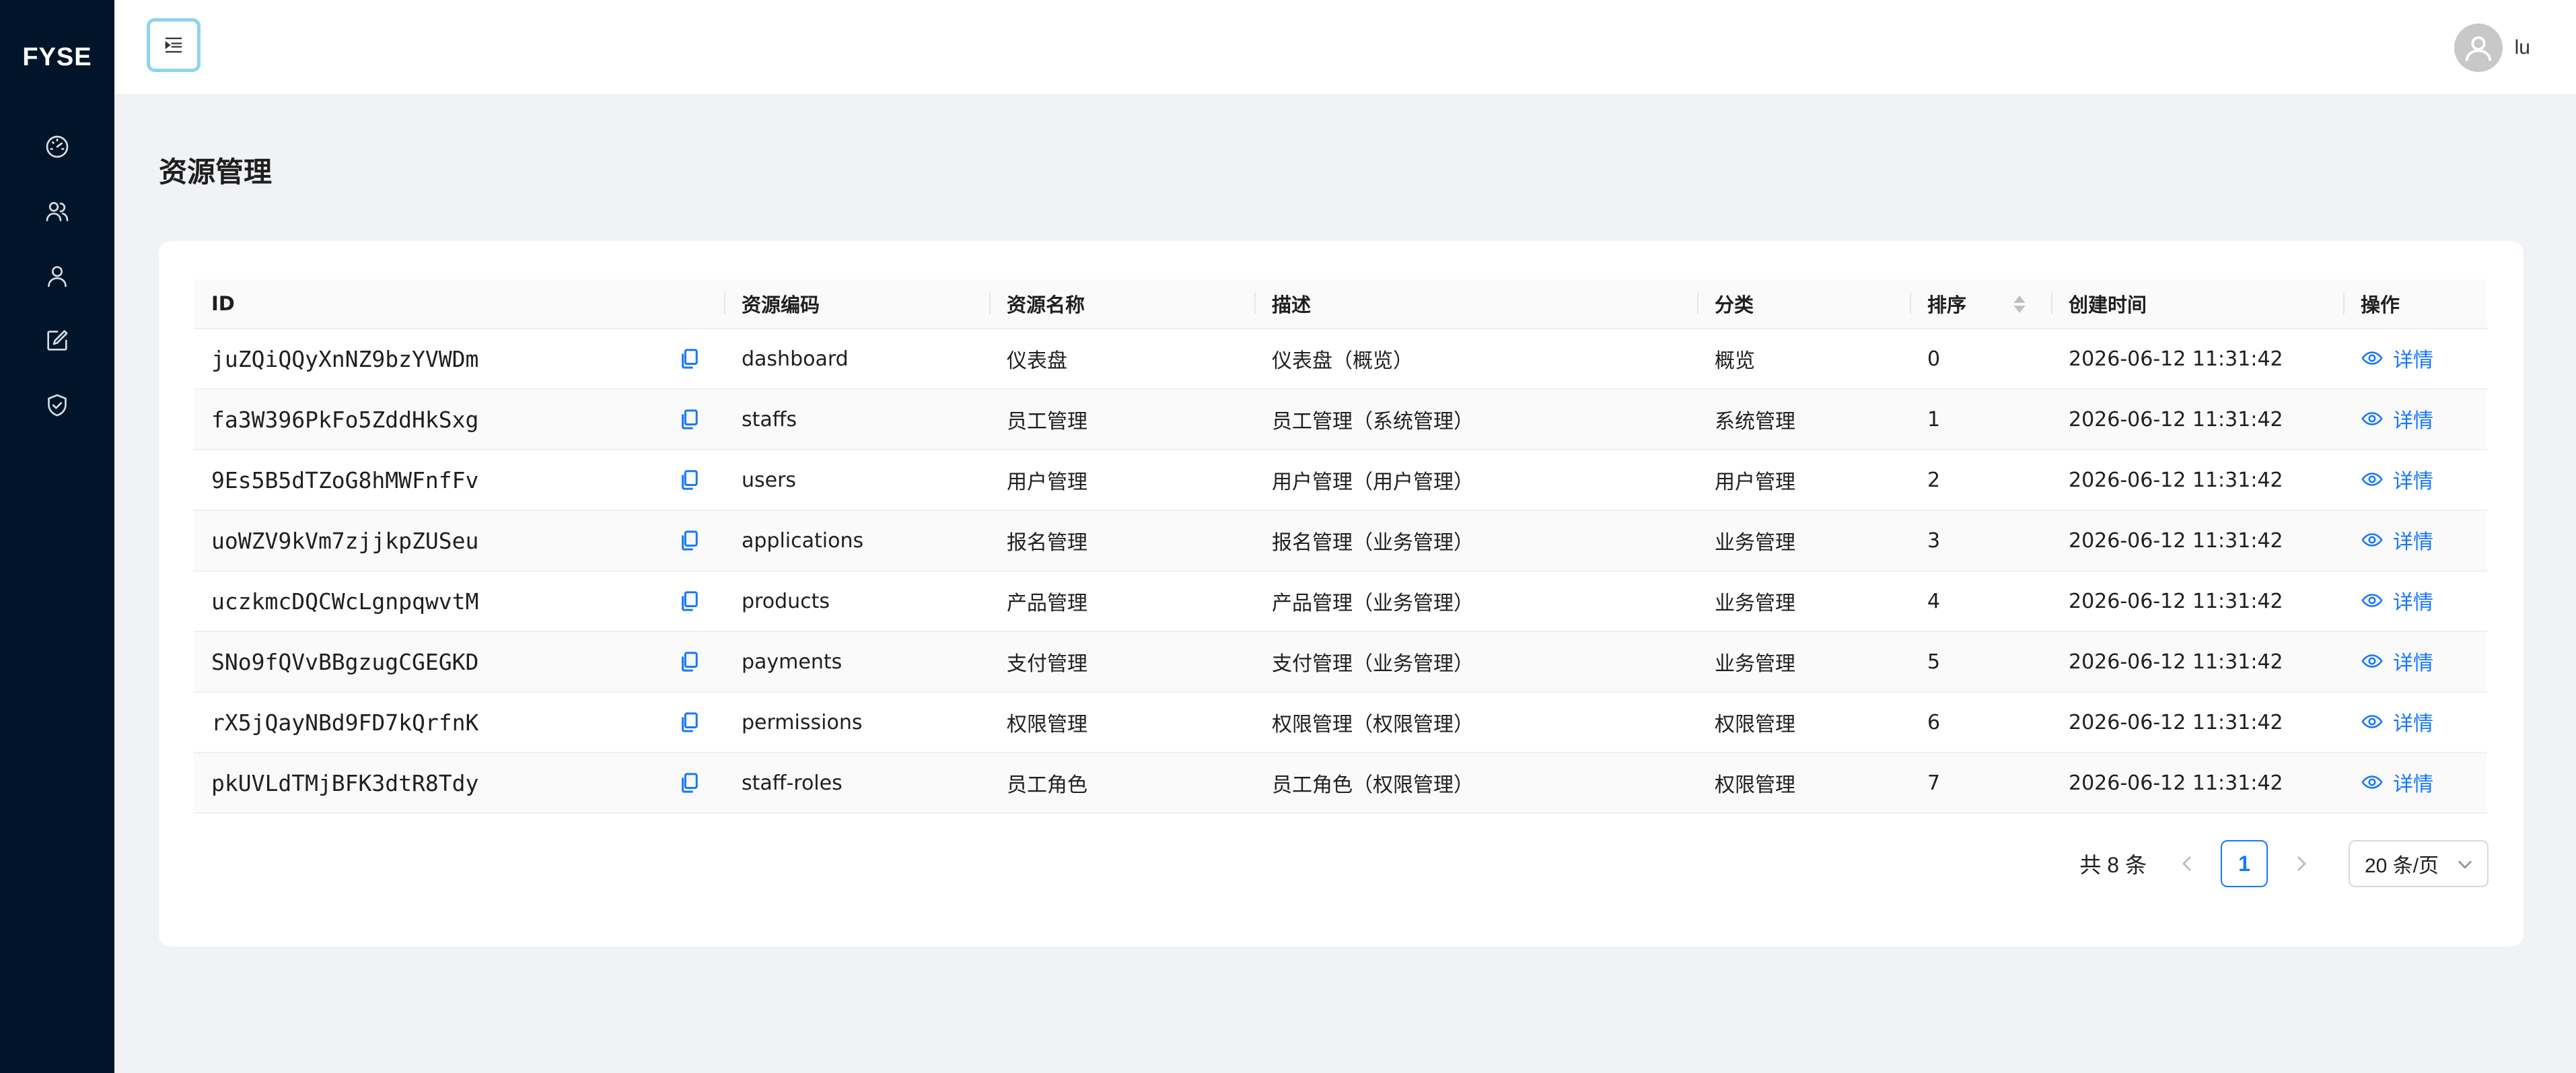 This screenshot has width=2576, height=1073. What do you see at coordinates (1803, 783) in the screenshot?
I see `cell-category: 权限管理` at bounding box center [1803, 783].